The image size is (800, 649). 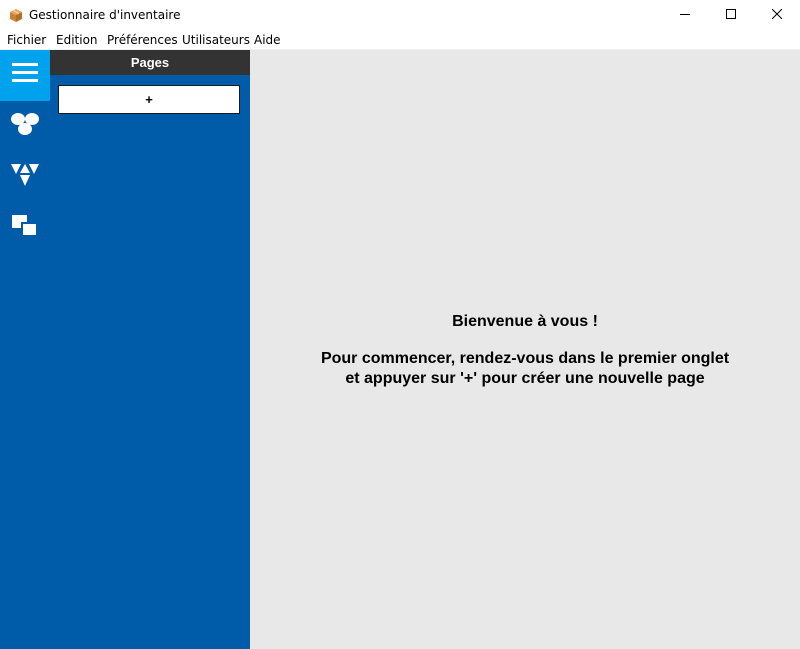 I want to click on triangles-group-icon, so click(x=25, y=177).